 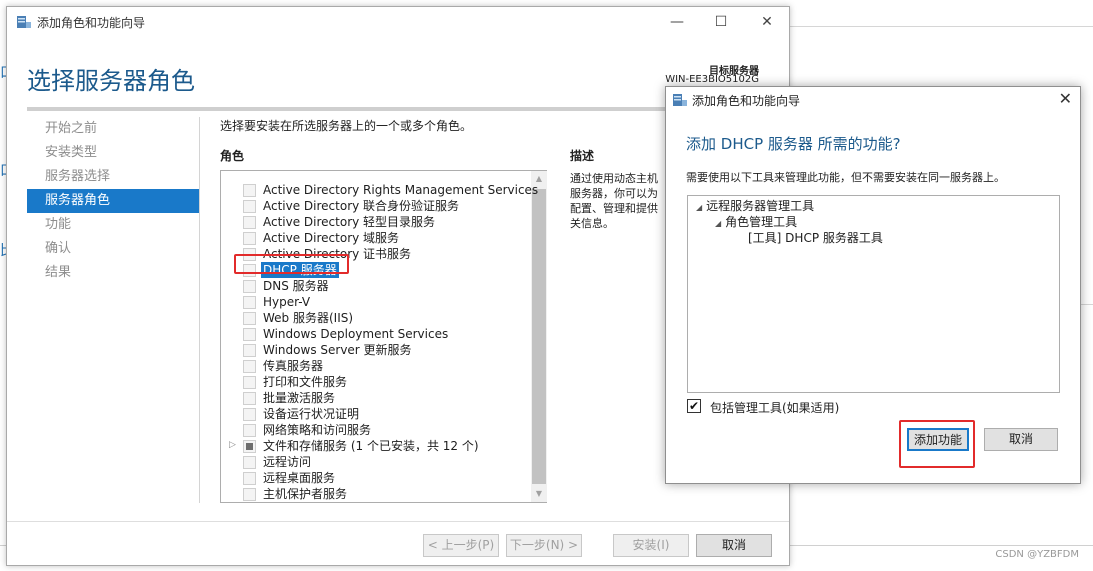 What do you see at coordinates (376, 318) in the screenshot?
I see `role-row: Web 服务器(IIS)` at bounding box center [376, 318].